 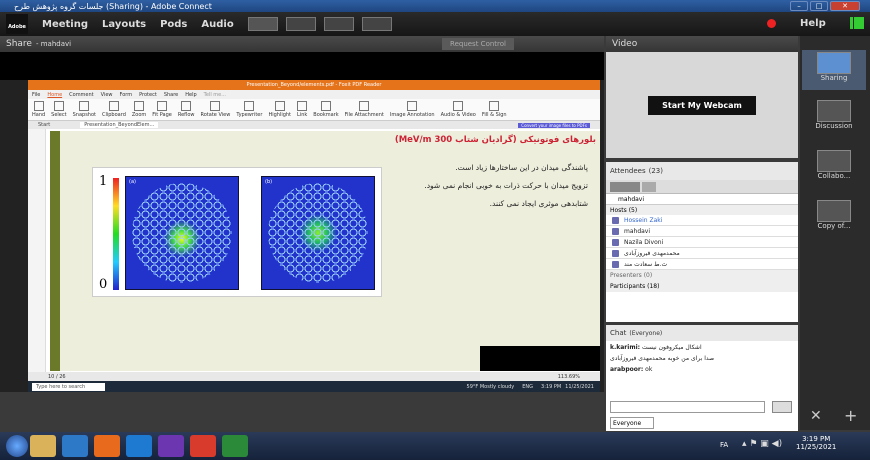 I want to click on ribbon-button: Rotate View, so click(x=215, y=109).